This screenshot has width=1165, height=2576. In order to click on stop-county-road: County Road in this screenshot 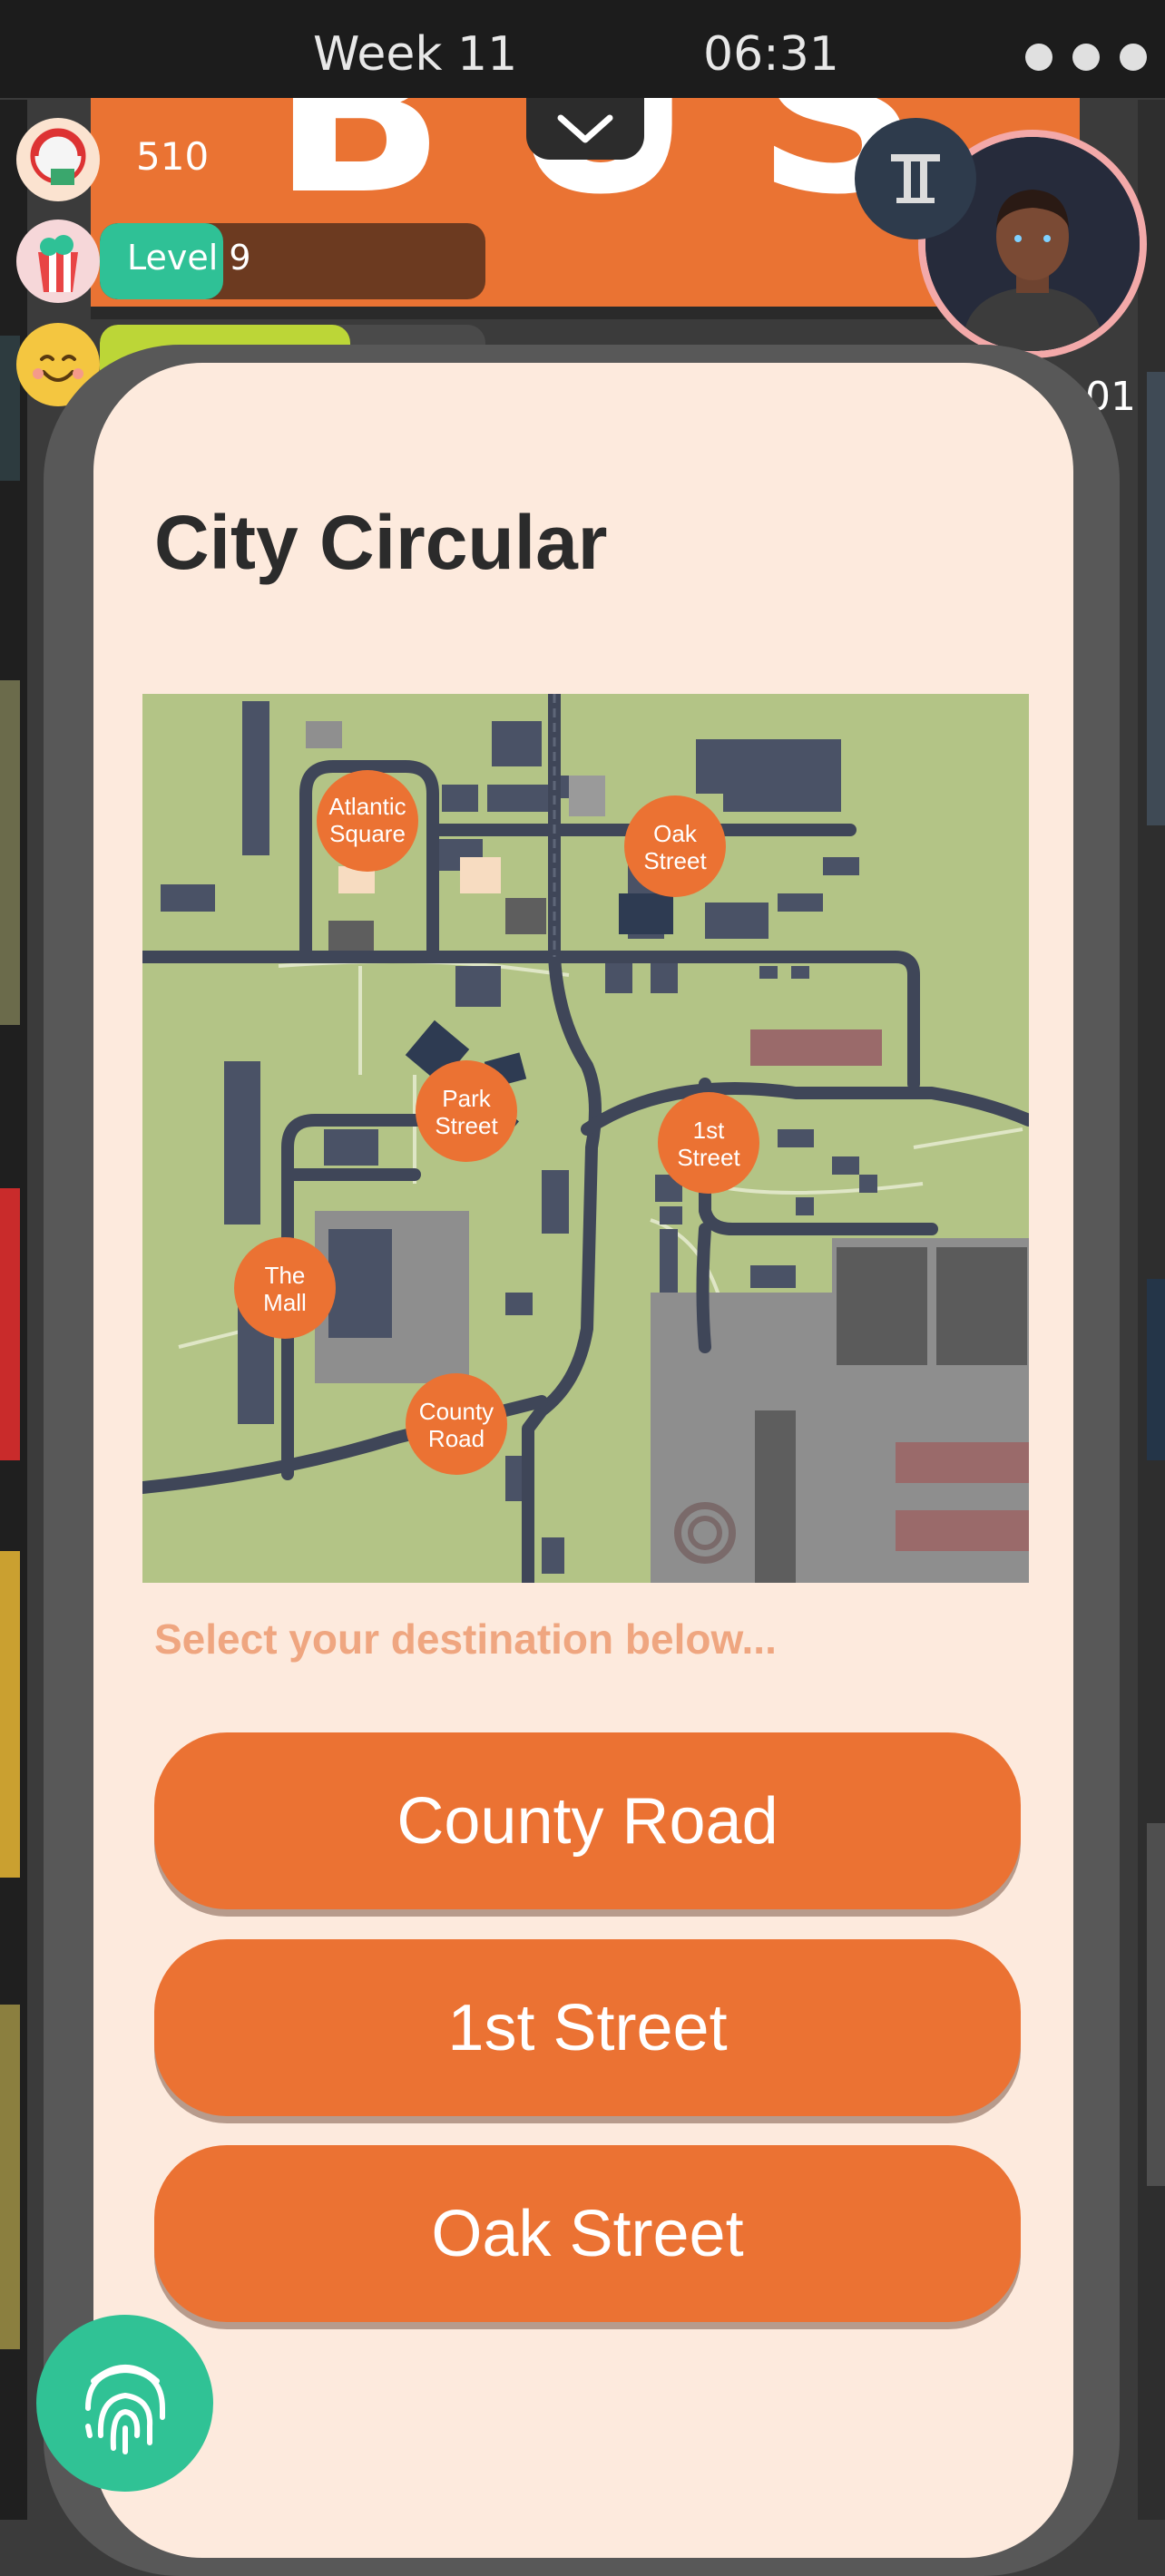, I will do `click(456, 1424)`.